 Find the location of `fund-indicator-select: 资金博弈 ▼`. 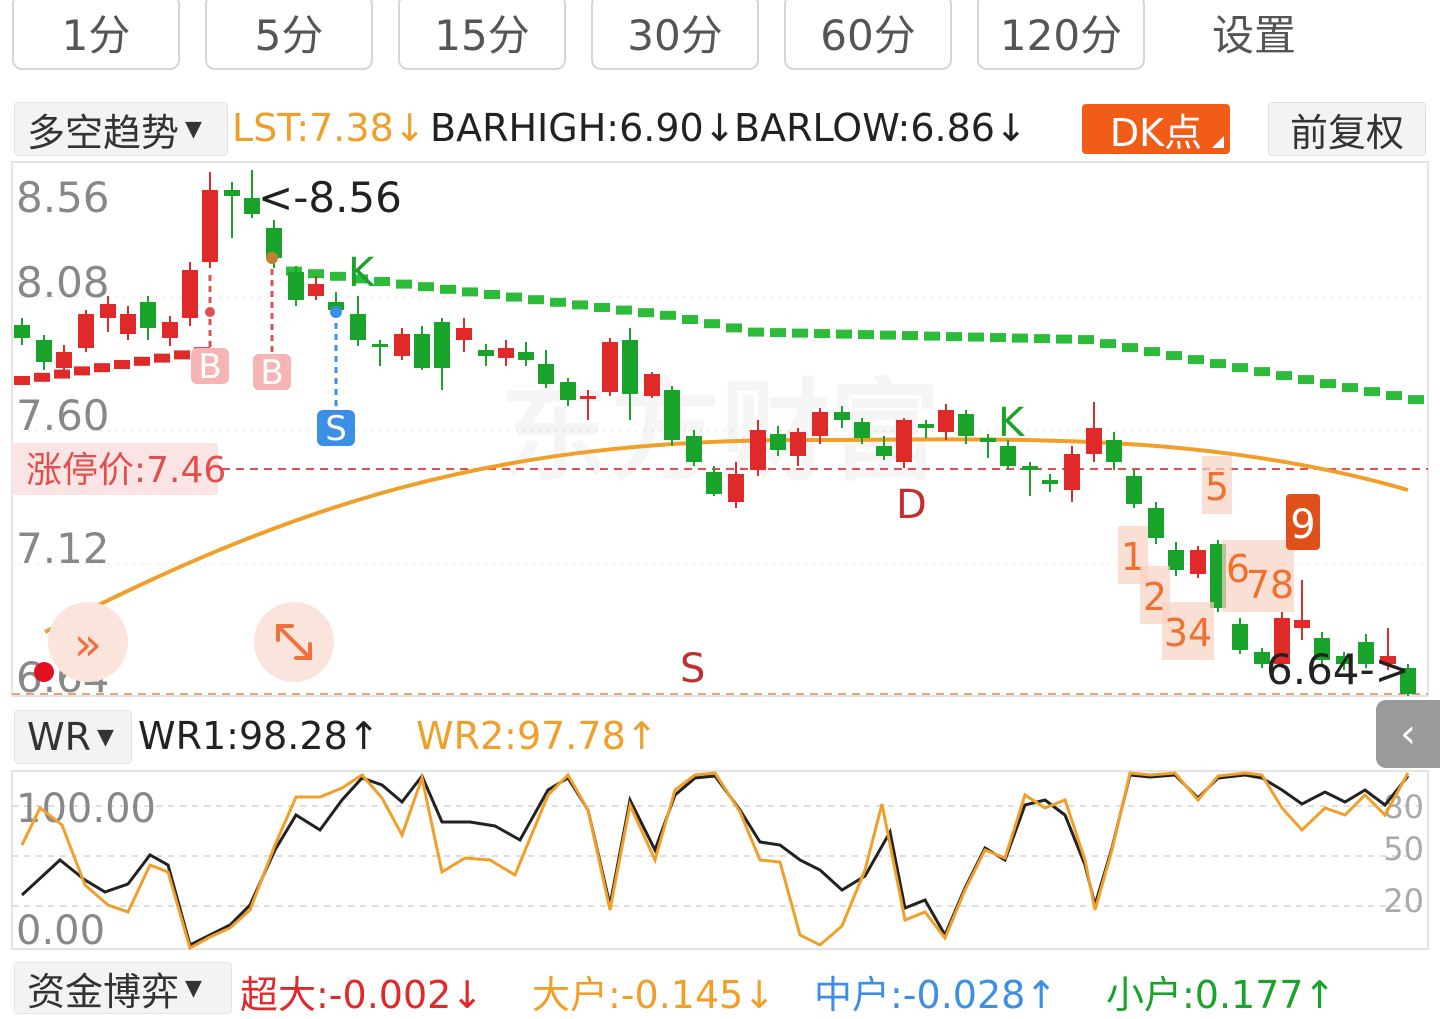

fund-indicator-select: 资金博弈 ▼ is located at coordinates (123, 988).